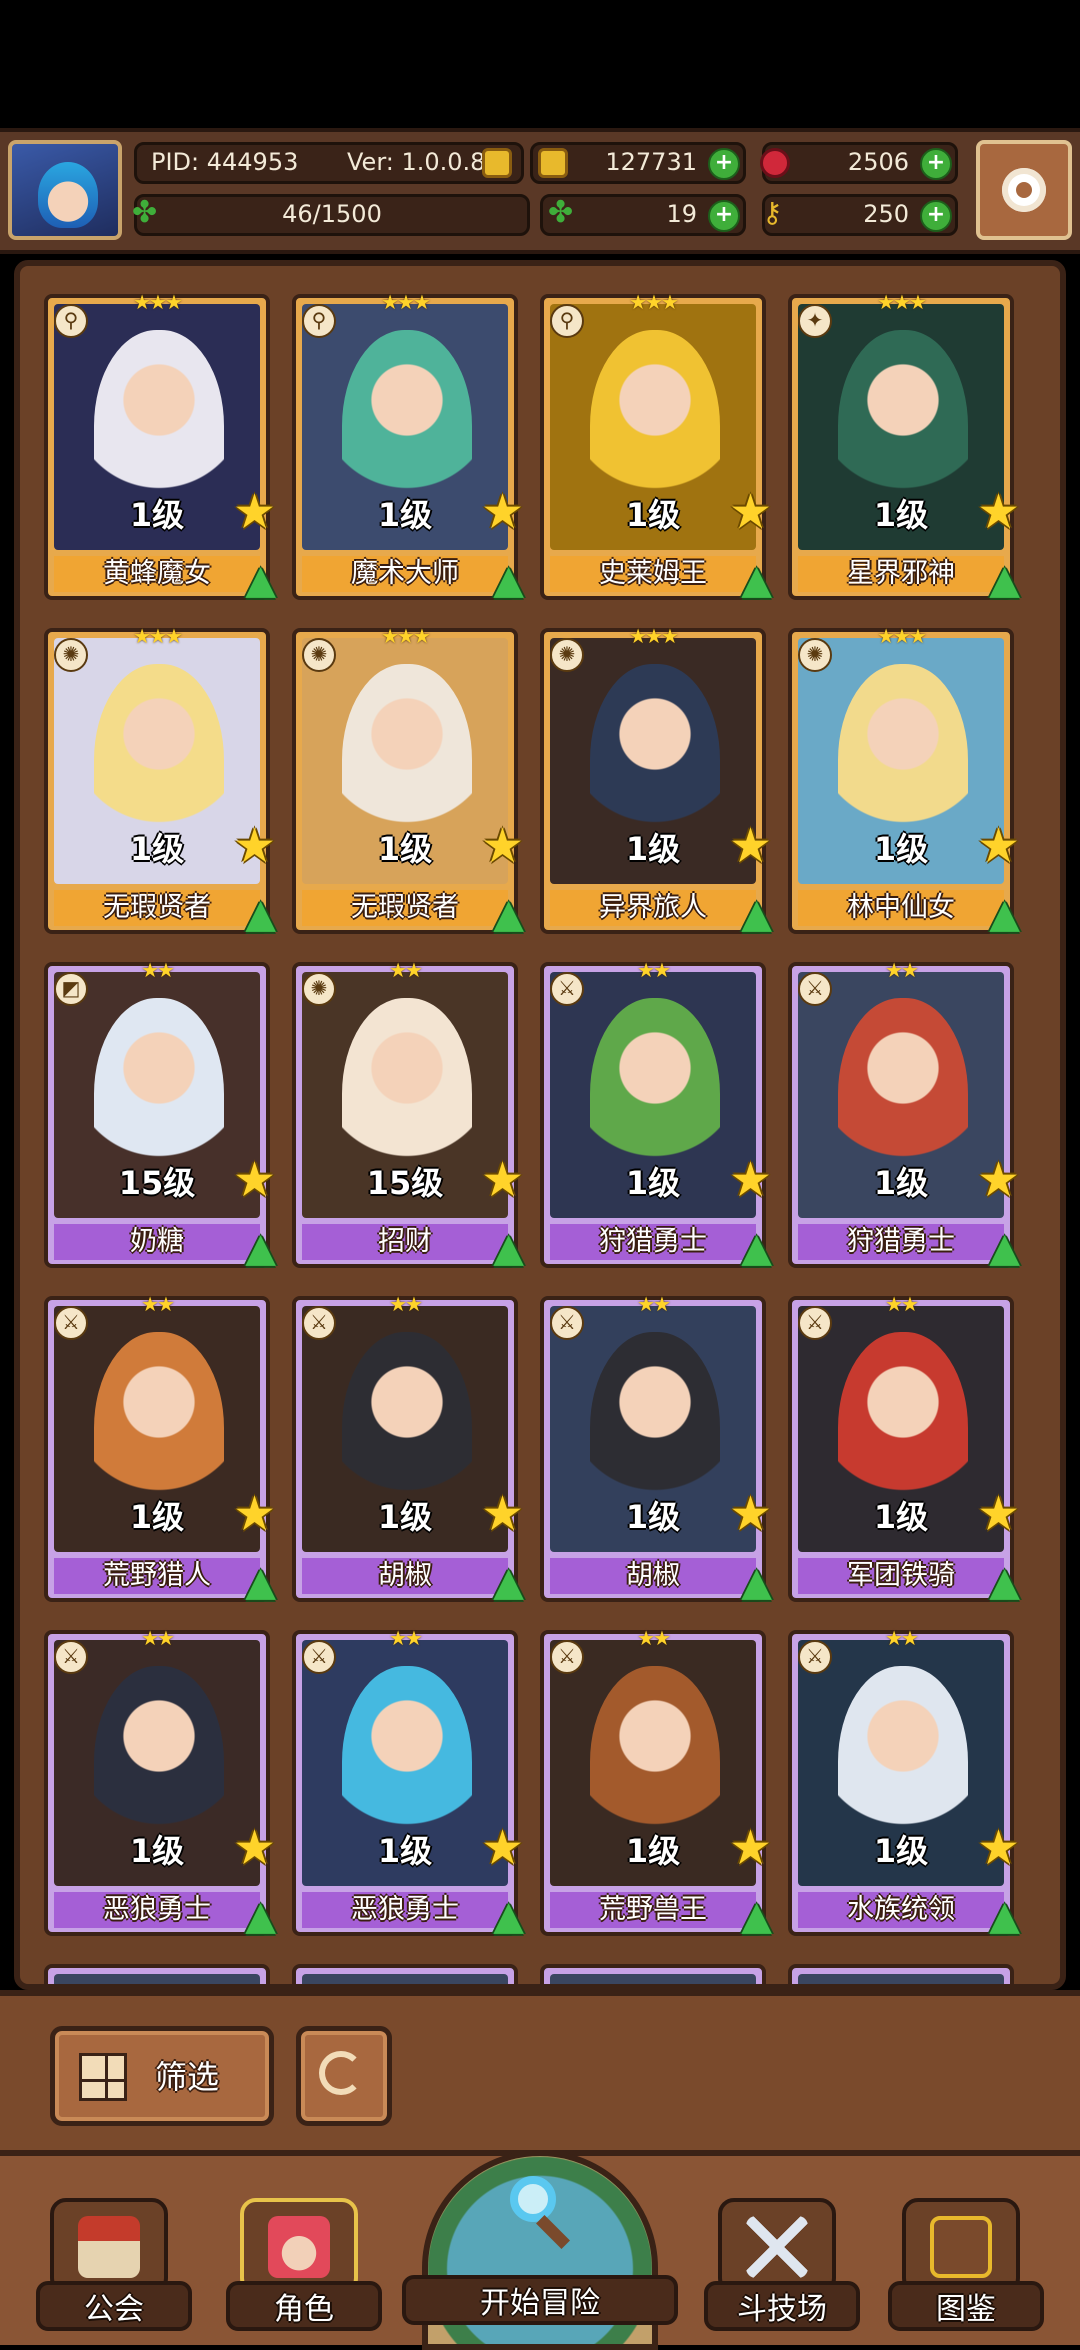  Describe the element at coordinates (540, 2300) in the screenshot. I see `nav-adventure-label: 开始冒险` at that location.